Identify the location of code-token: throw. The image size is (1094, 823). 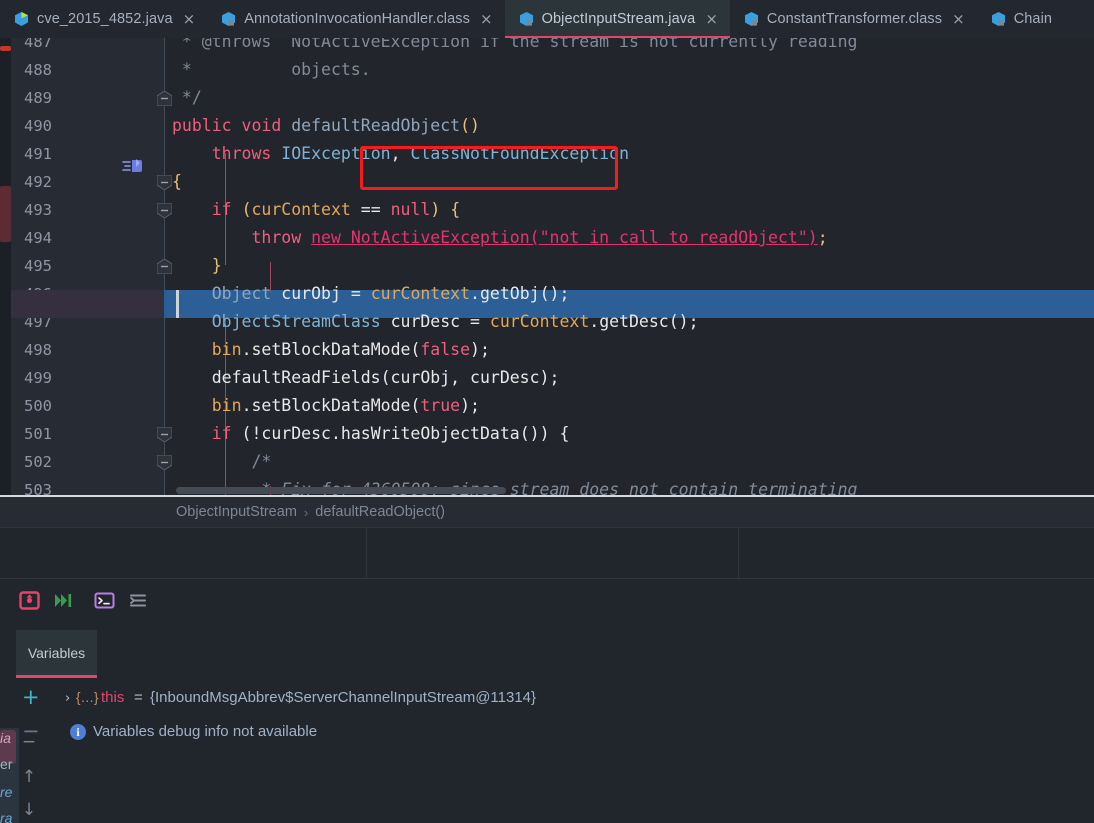
(276, 237).